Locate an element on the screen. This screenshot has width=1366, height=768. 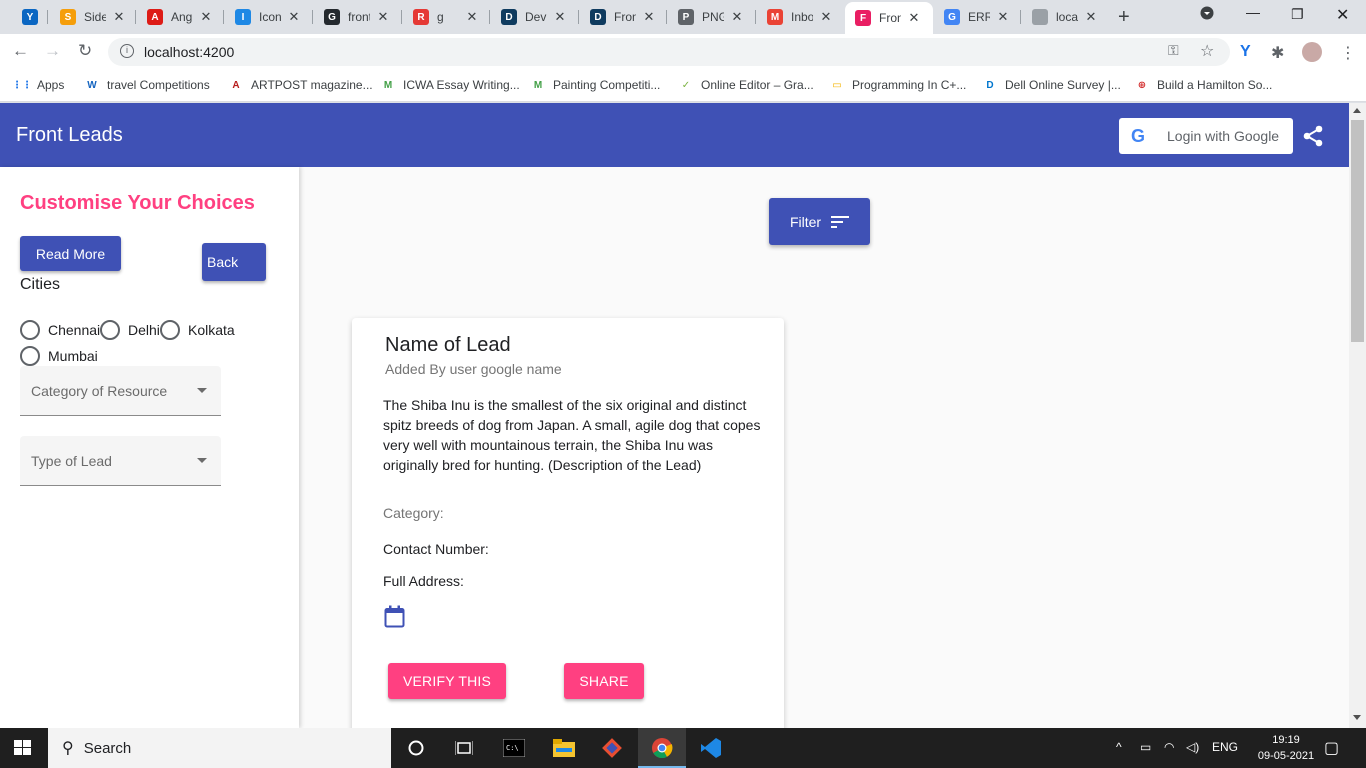
site-info-icon: i is located at coordinates (127, 51).